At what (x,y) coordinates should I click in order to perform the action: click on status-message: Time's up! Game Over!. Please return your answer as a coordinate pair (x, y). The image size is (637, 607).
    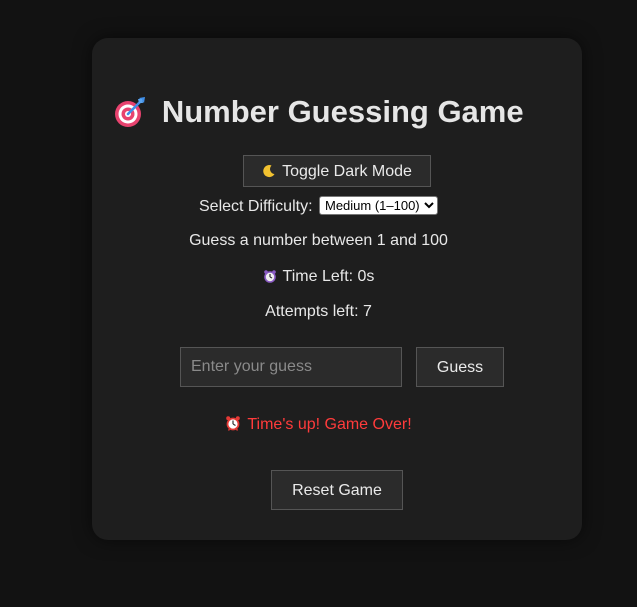
    Looking at the image, I should click on (329, 424).